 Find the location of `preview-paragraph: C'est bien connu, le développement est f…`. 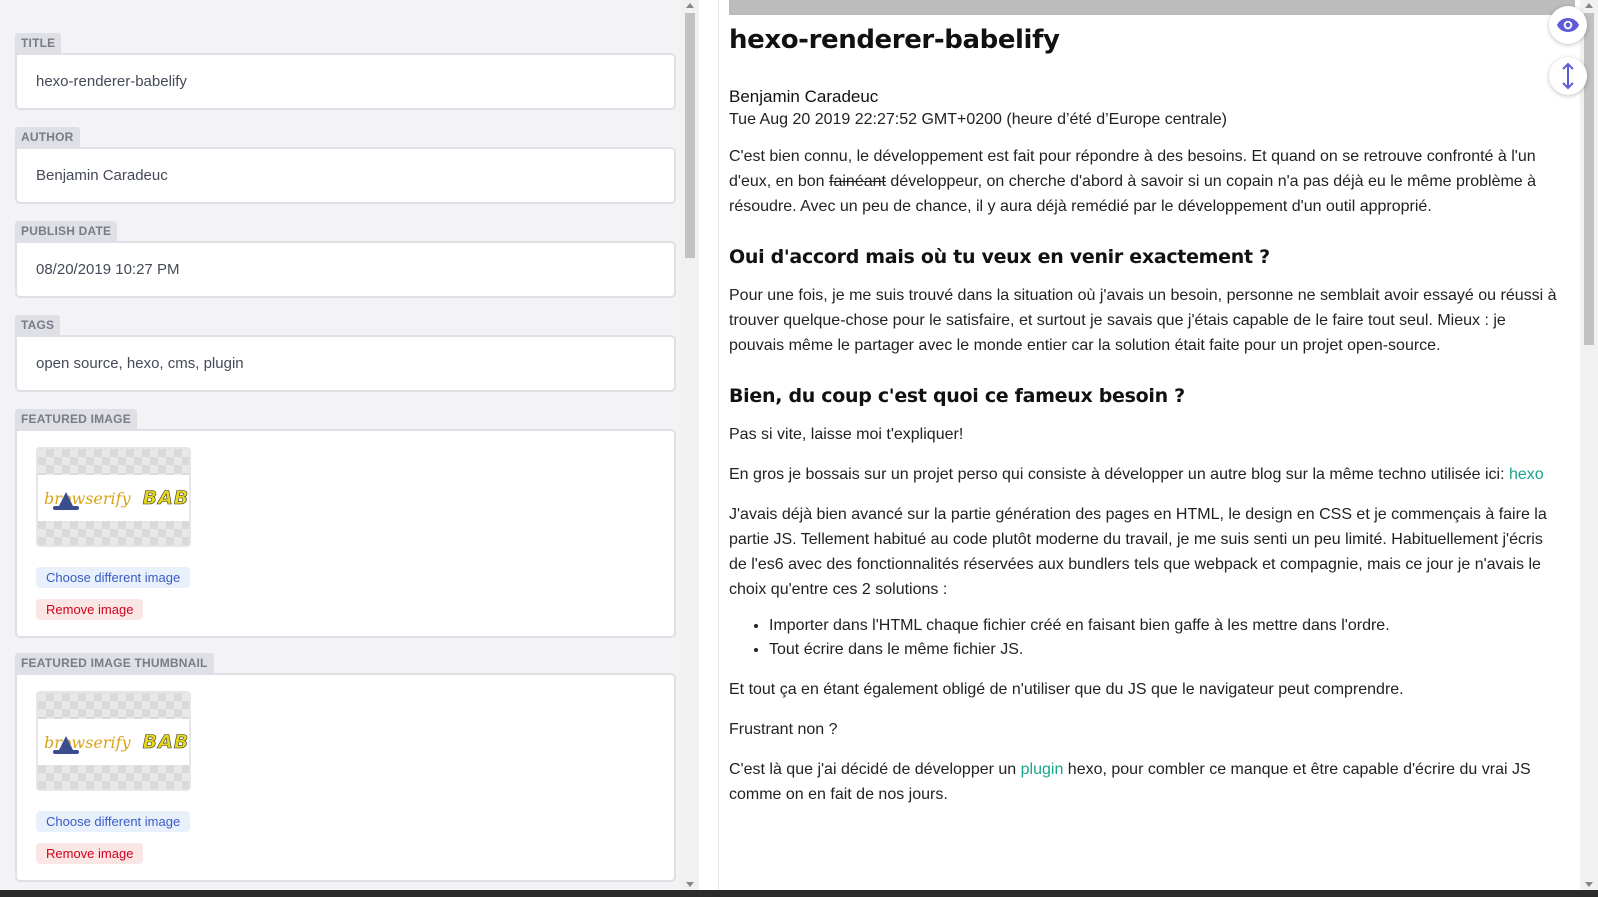

preview-paragraph: C'est bien connu, le développement est f… is located at coordinates (1147, 181).